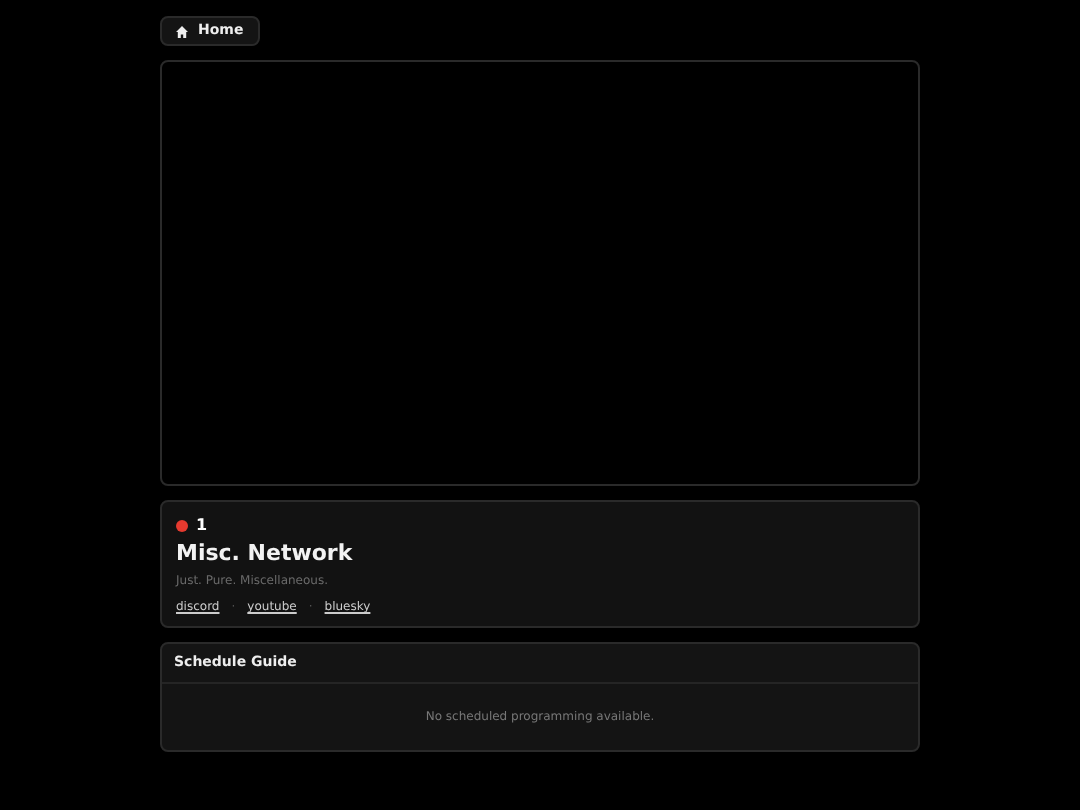 Image resolution: width=1080 pixels, height=810 pixels. What do you see at coordinates (182, 31) in the screenshot?
I see `home-icon` at bounding box center [182, 31].